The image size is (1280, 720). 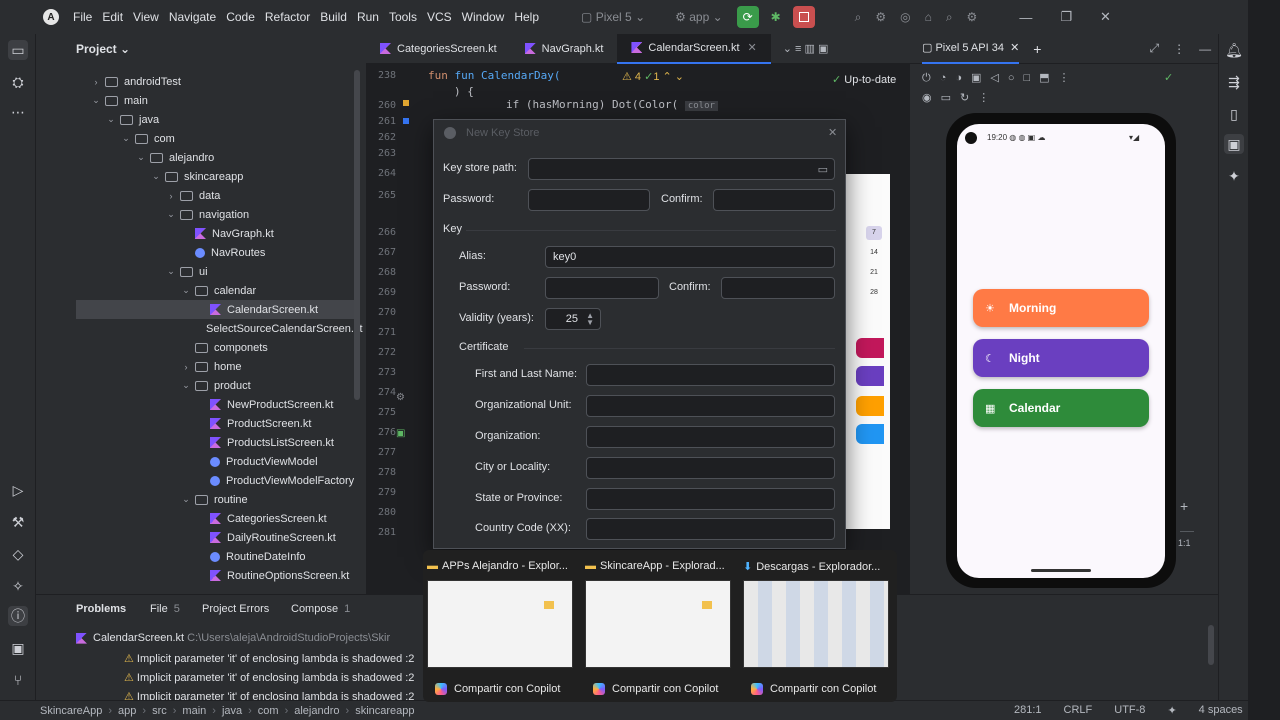 I want to click on debug-button: ✱, so click(x=776, y=17).